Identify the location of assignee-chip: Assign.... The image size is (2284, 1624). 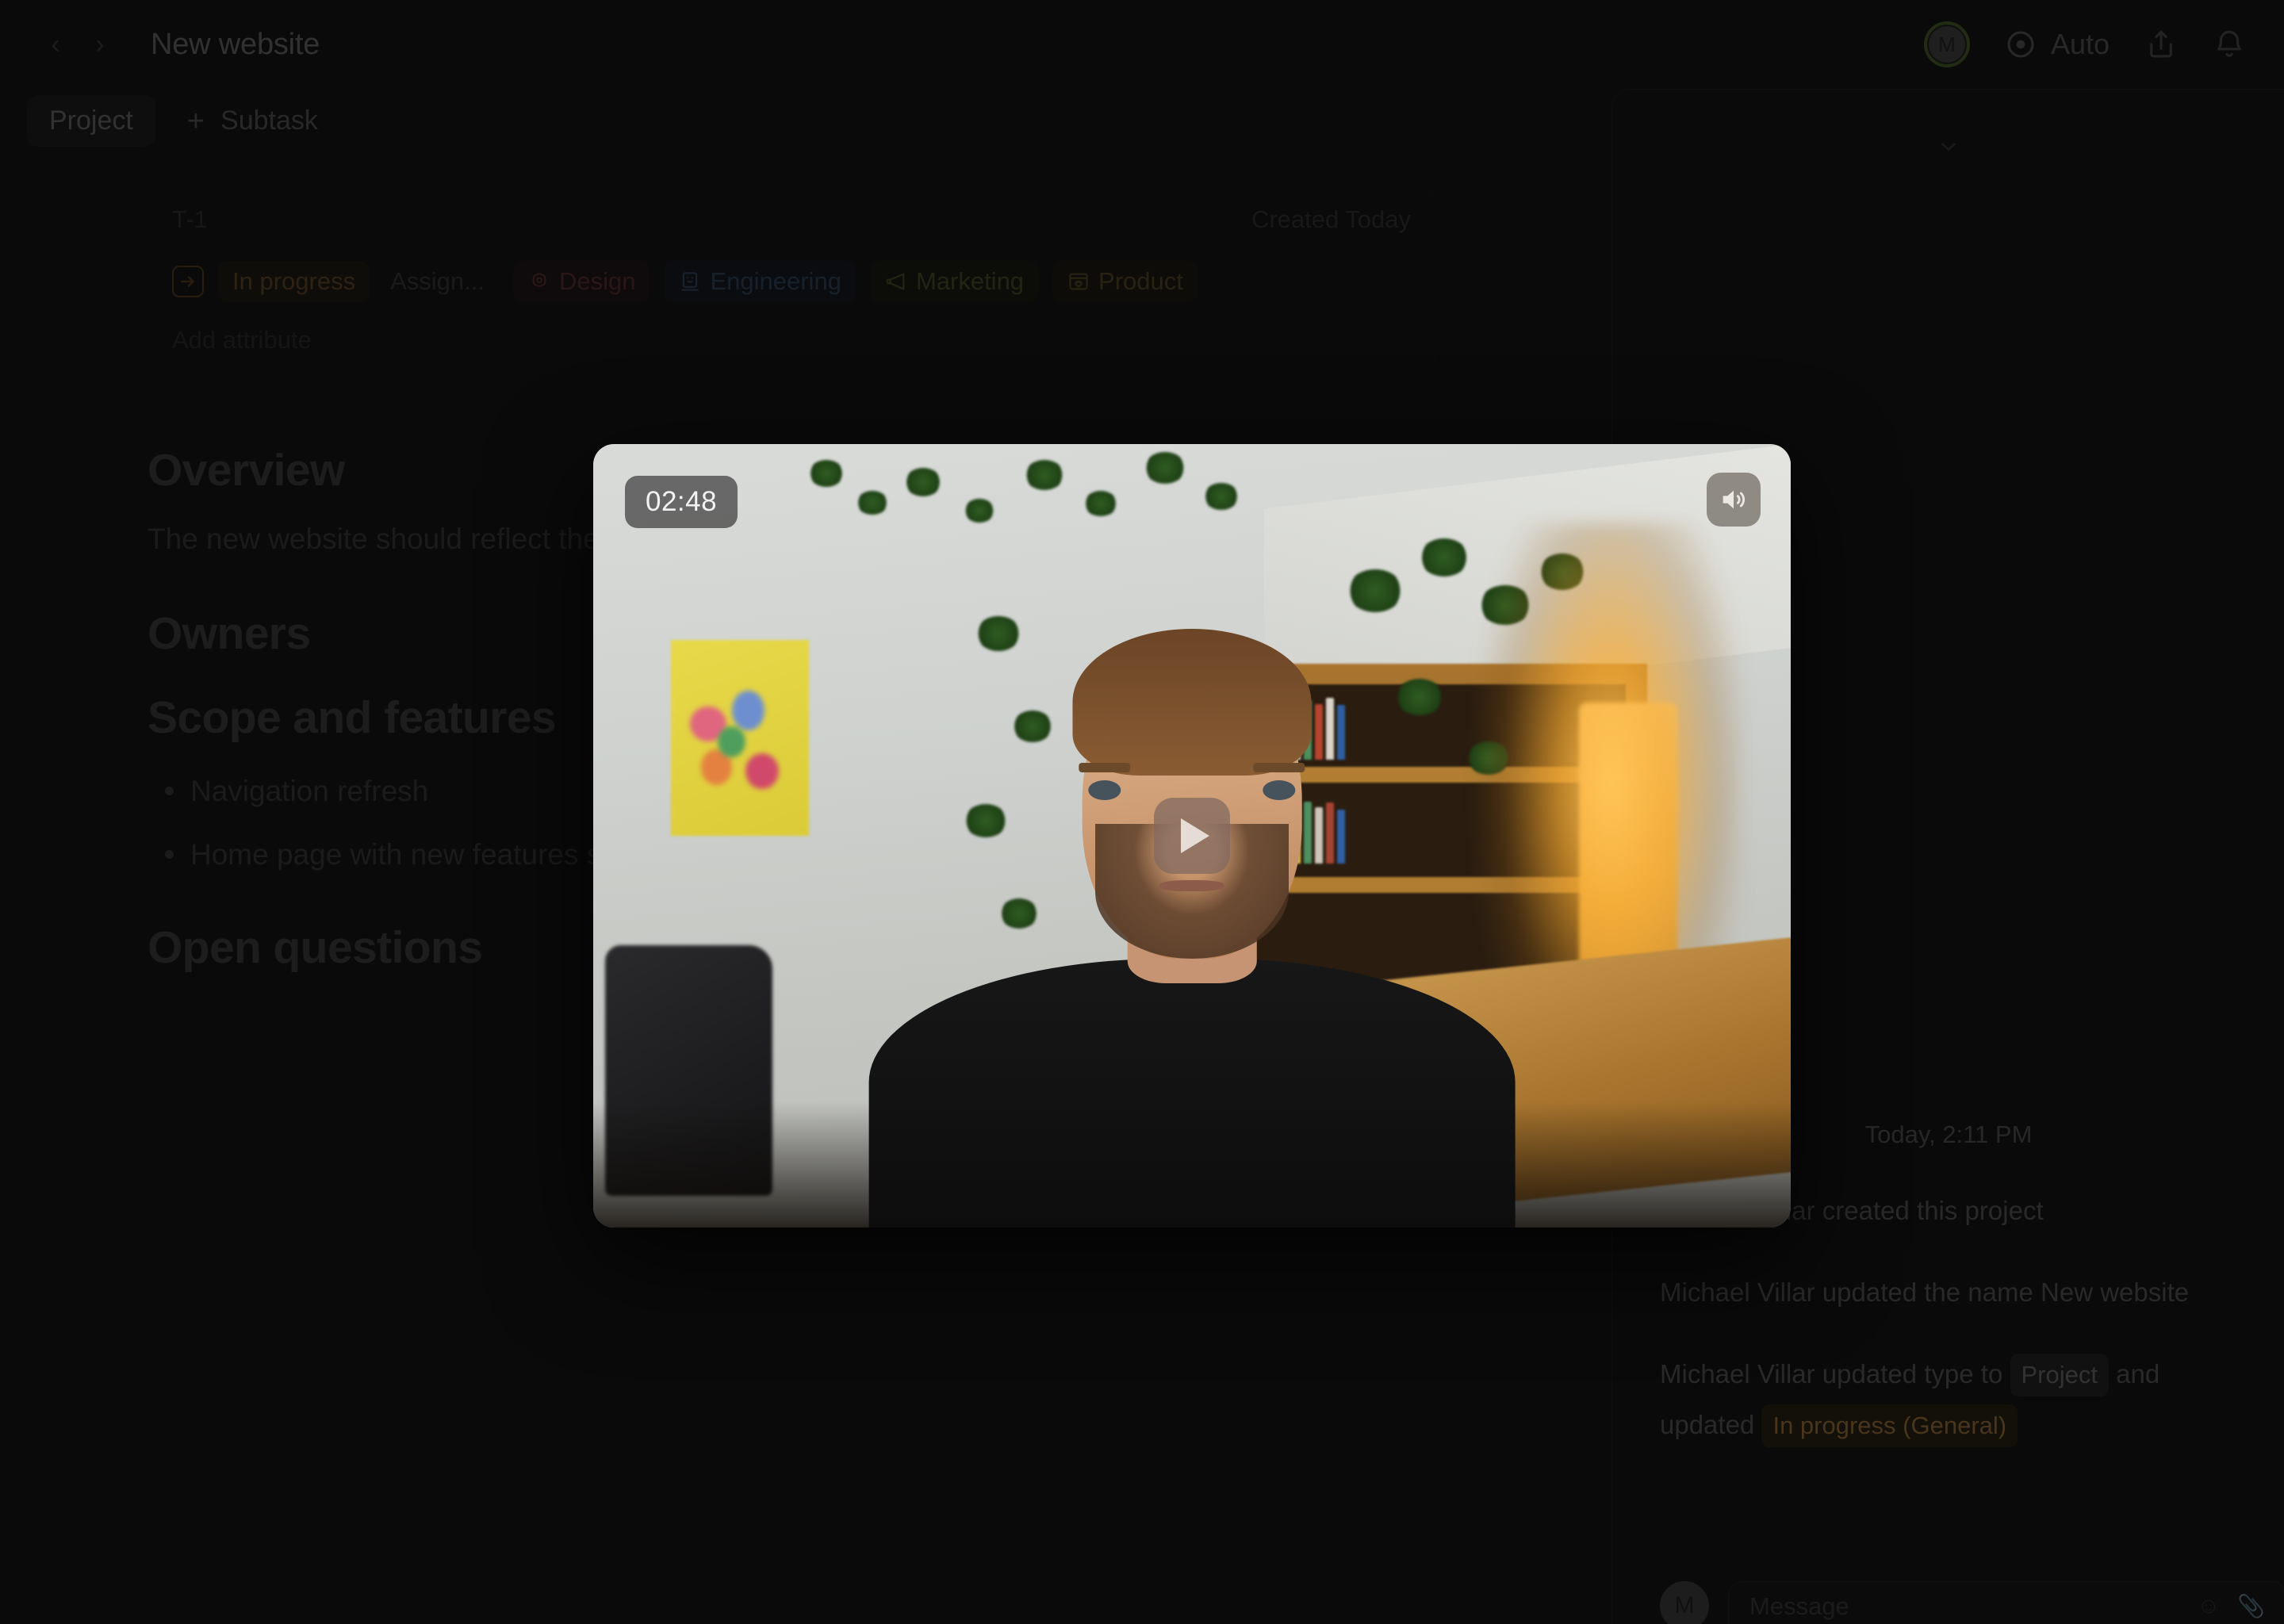
(441, 281).